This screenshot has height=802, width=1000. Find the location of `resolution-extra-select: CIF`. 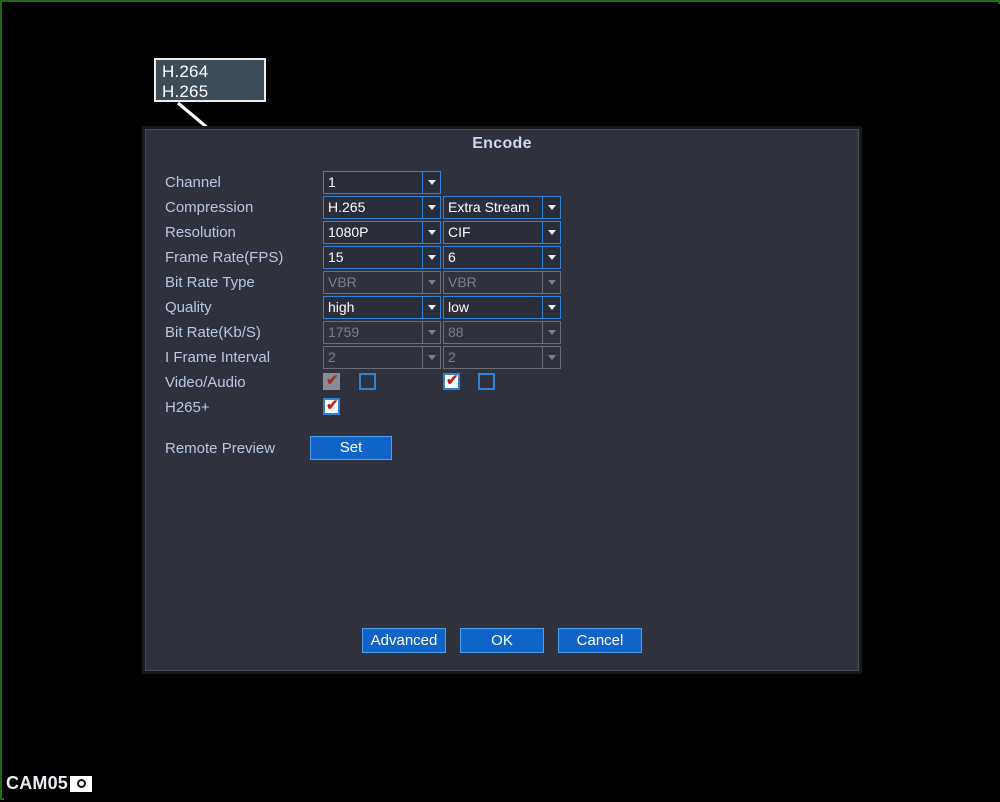

resolution-extra-select: CIF is located at coordinates (502, 232).